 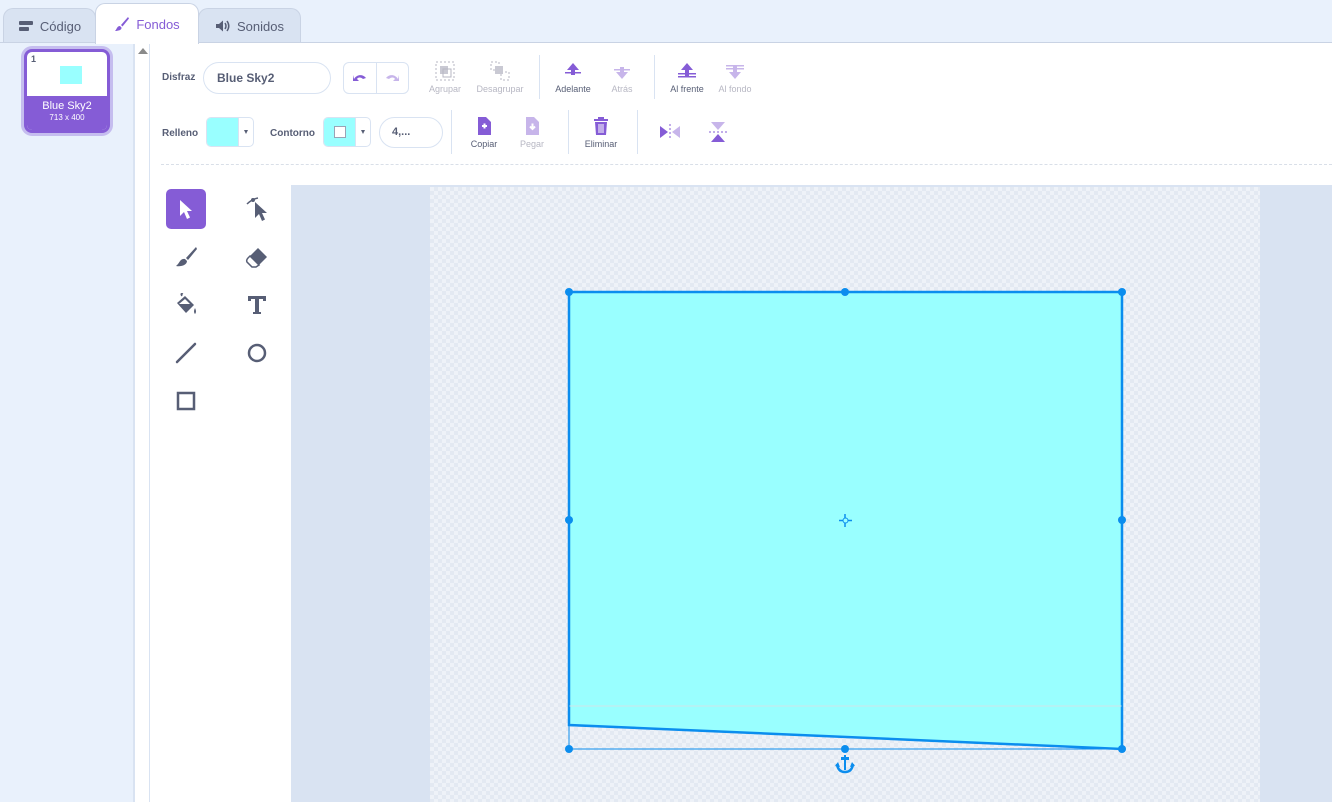 I want to click on tab-backdrops-label: Fondos, so click(x=158, y=24).